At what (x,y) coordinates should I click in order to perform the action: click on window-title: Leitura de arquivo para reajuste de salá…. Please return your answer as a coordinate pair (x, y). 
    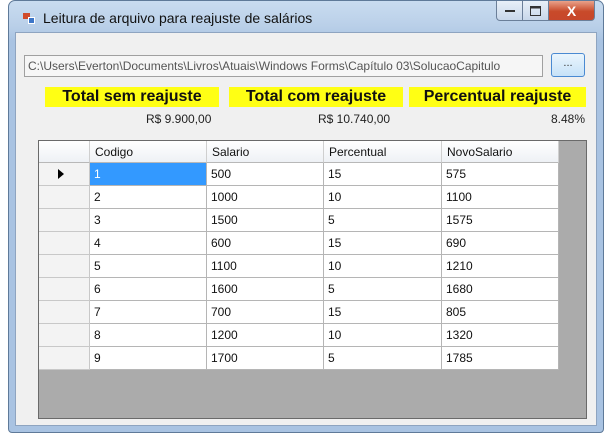
    Looking at the image, I should click on (178, 18).